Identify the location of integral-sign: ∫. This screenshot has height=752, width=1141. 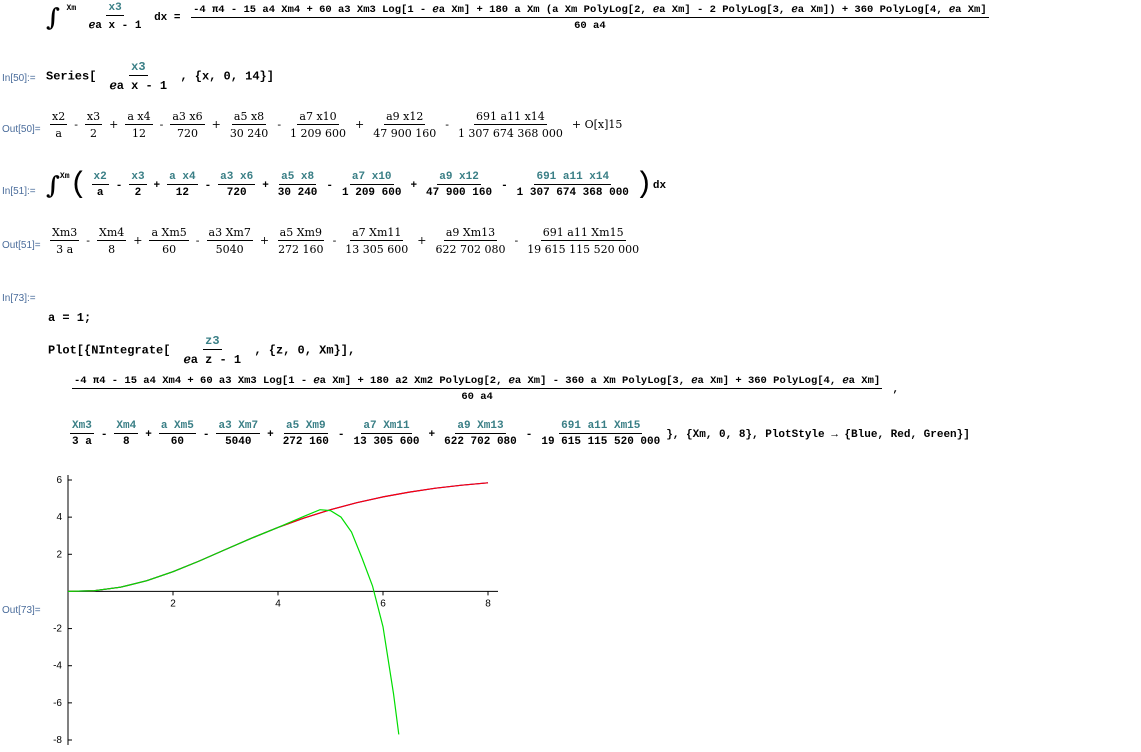
(53, 185).